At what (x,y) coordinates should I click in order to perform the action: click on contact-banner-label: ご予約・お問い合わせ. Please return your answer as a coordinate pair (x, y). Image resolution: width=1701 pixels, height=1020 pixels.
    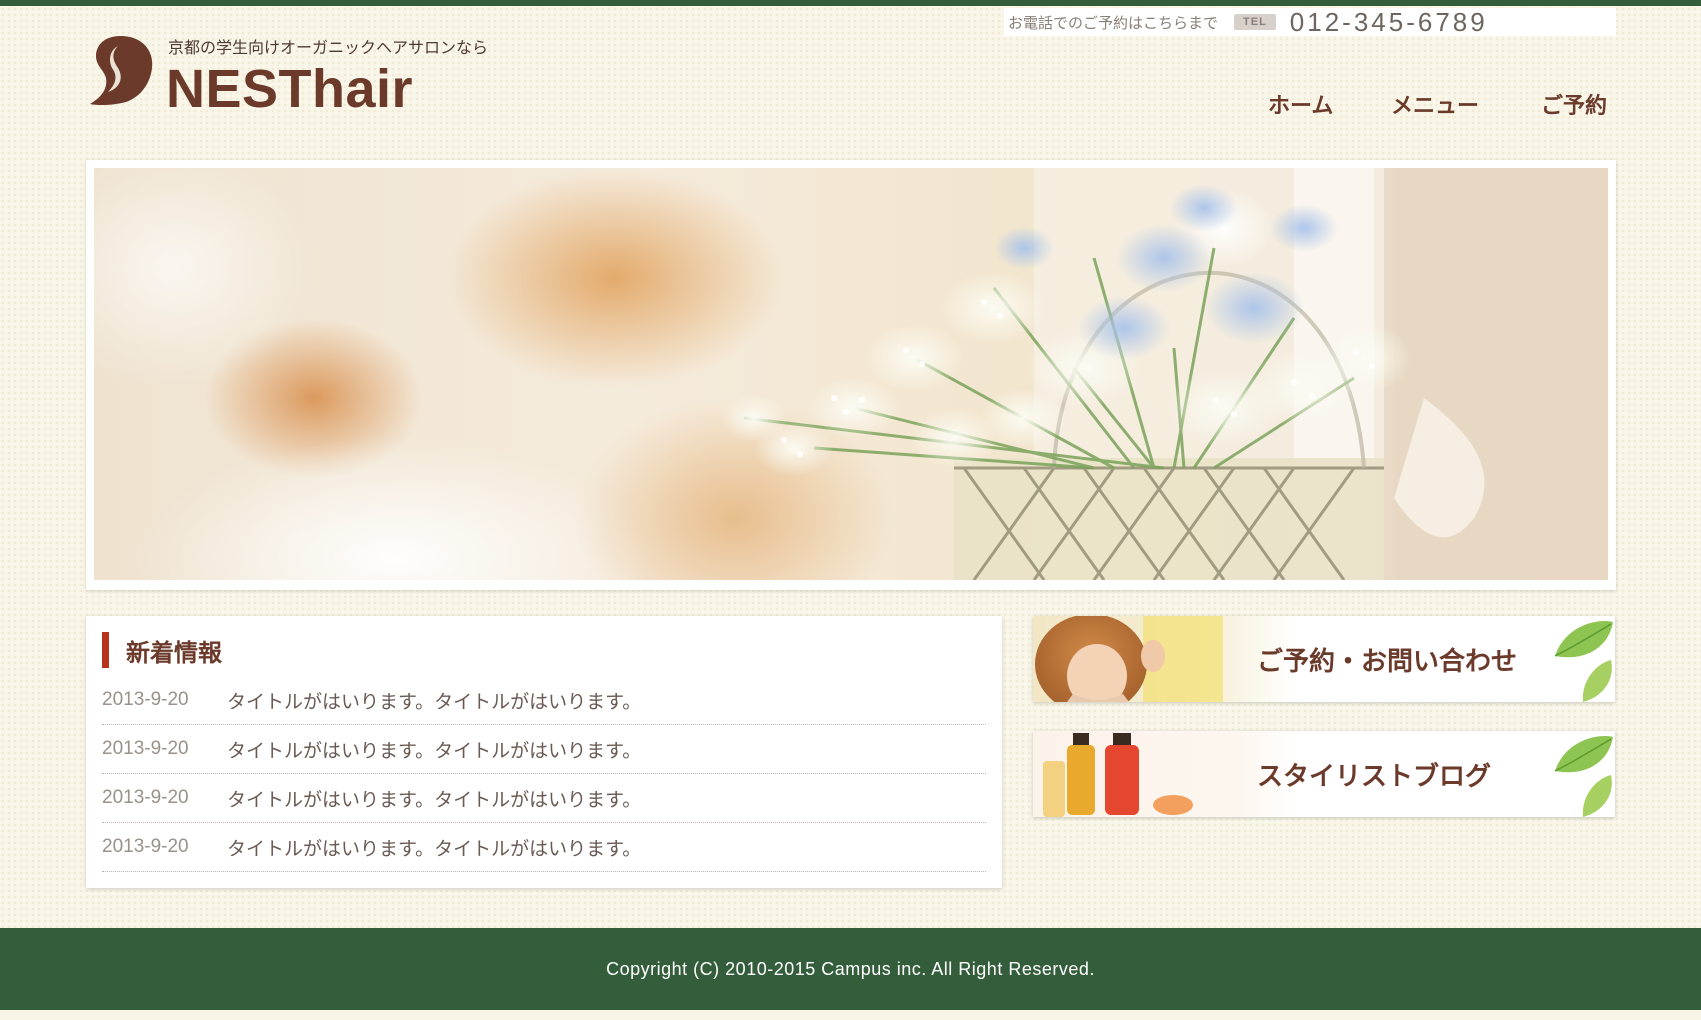
    Looking at the image, I should click on (1387, 661).